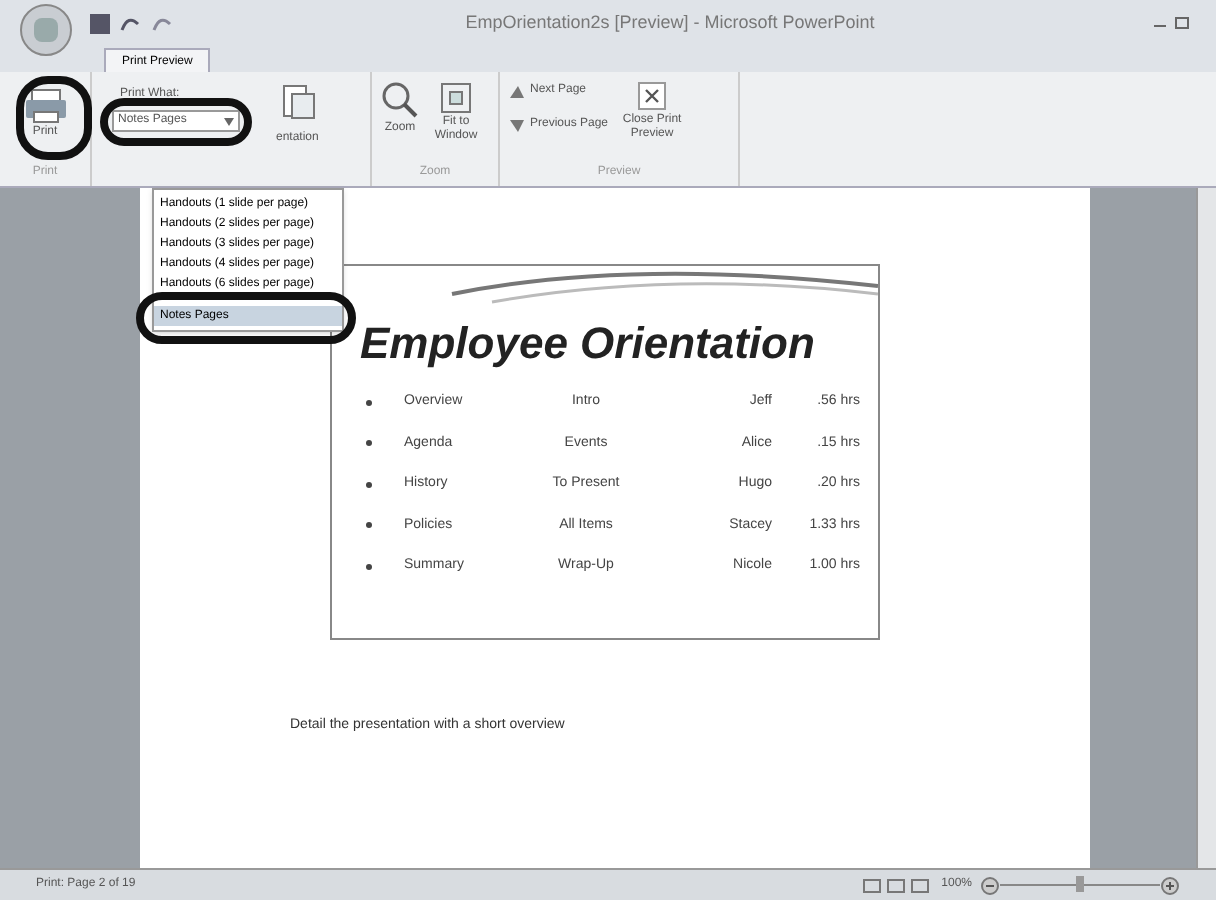  I want to click on office-button, so click(46, 30).